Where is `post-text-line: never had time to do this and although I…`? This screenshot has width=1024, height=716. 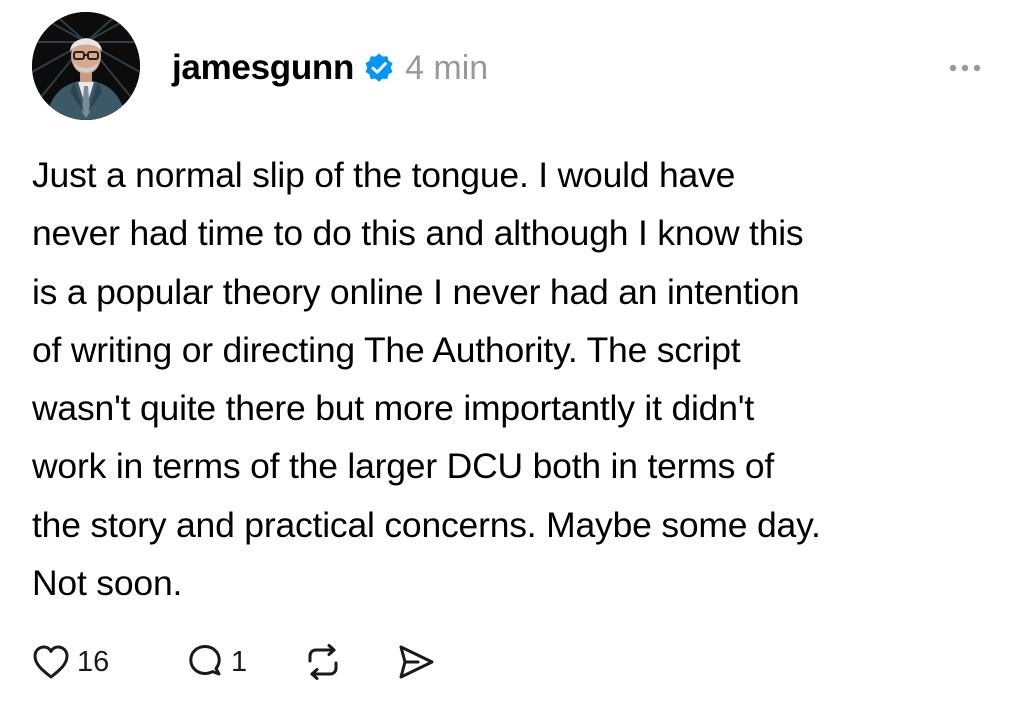
post-text-line: never had time to do this and although I… is located at coordinates (418, 233).